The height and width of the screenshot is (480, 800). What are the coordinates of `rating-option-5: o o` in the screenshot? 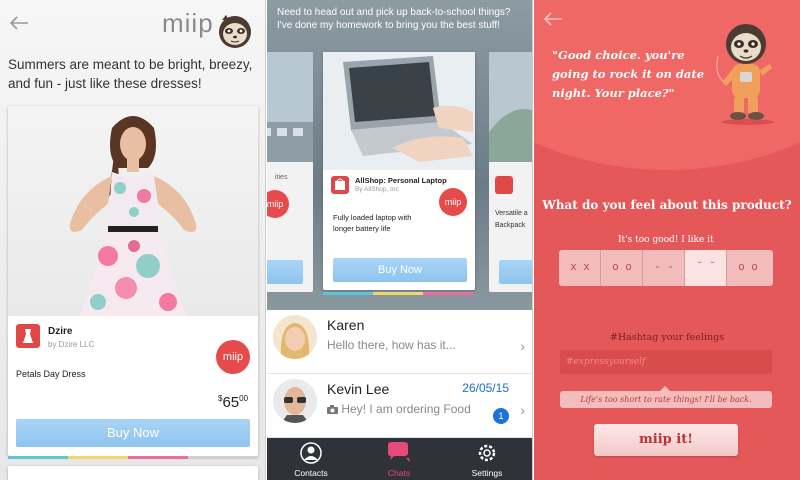 It's located at (750, 268).